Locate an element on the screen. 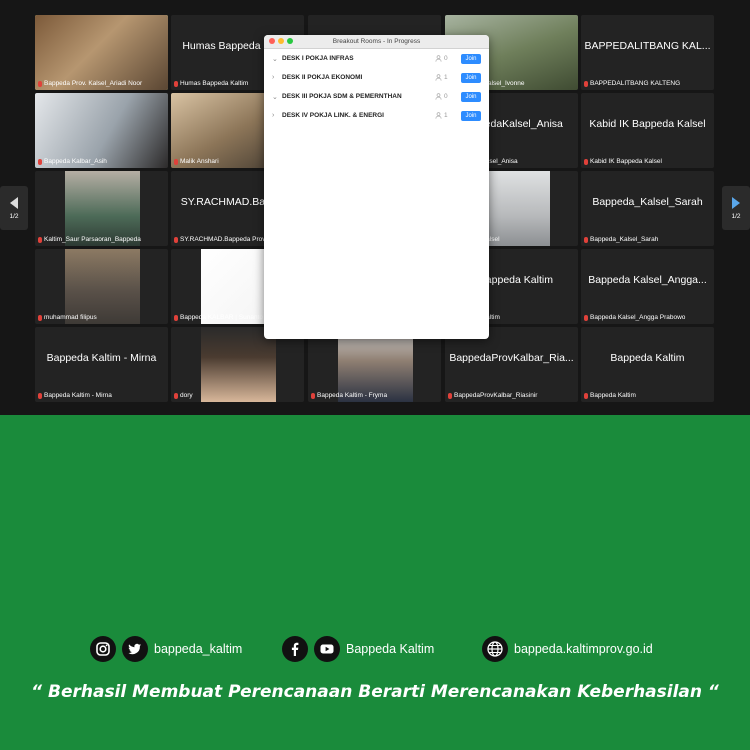 This screenshot has width=750, height=750. participant-name: Humas Bappeda Kaltim is located at coordinates (214, 83).